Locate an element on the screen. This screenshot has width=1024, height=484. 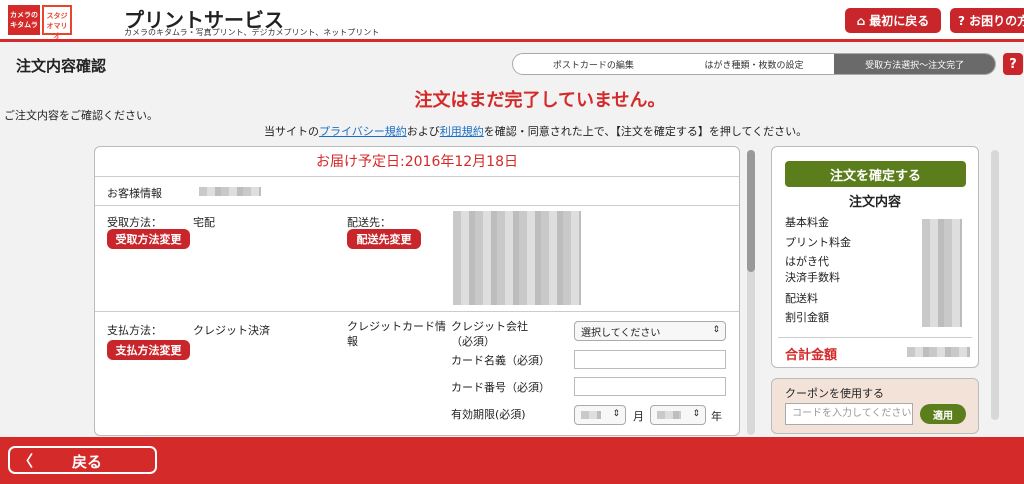
agree-text-pre: 当サイトの is located at coordinates (291, 131).